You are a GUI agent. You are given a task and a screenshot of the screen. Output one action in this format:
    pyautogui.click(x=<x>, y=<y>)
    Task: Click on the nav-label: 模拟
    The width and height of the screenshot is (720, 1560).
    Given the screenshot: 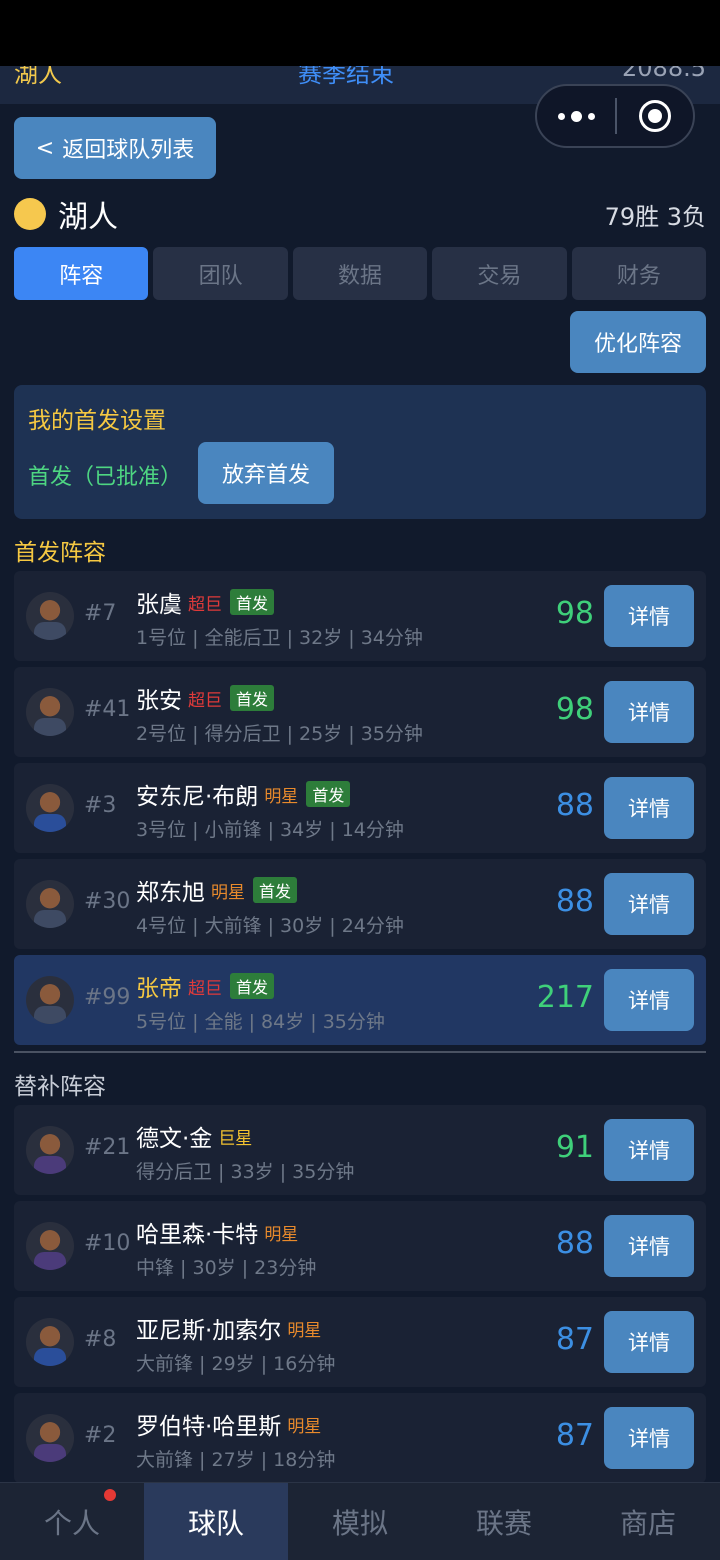 What is the action you would take?
    pyautogui.click(x=359, y=1523)
    